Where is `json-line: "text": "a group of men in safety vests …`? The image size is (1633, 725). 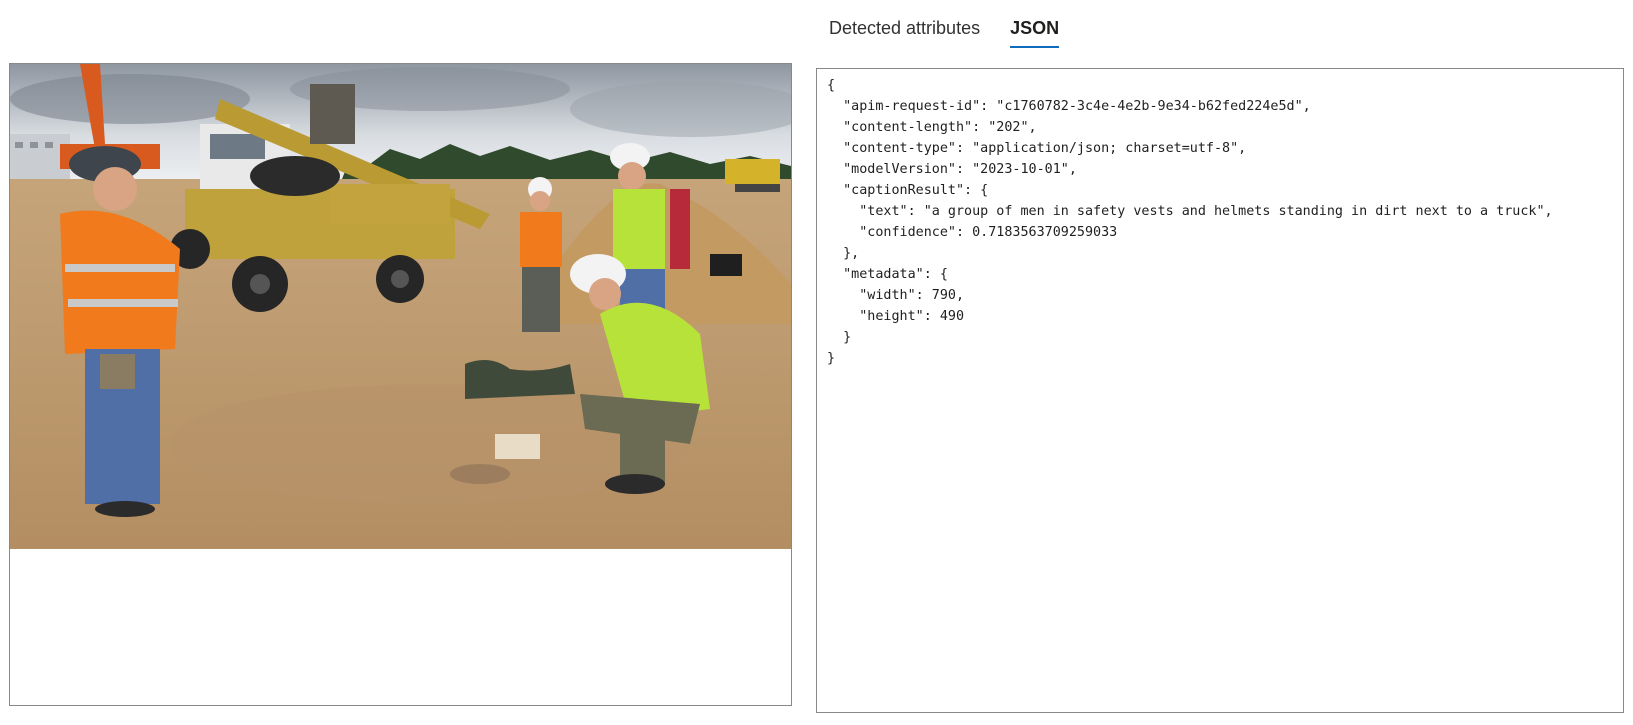
json-line: "text": "a group of men in safety vests … is located at coordinates (1190, 211).